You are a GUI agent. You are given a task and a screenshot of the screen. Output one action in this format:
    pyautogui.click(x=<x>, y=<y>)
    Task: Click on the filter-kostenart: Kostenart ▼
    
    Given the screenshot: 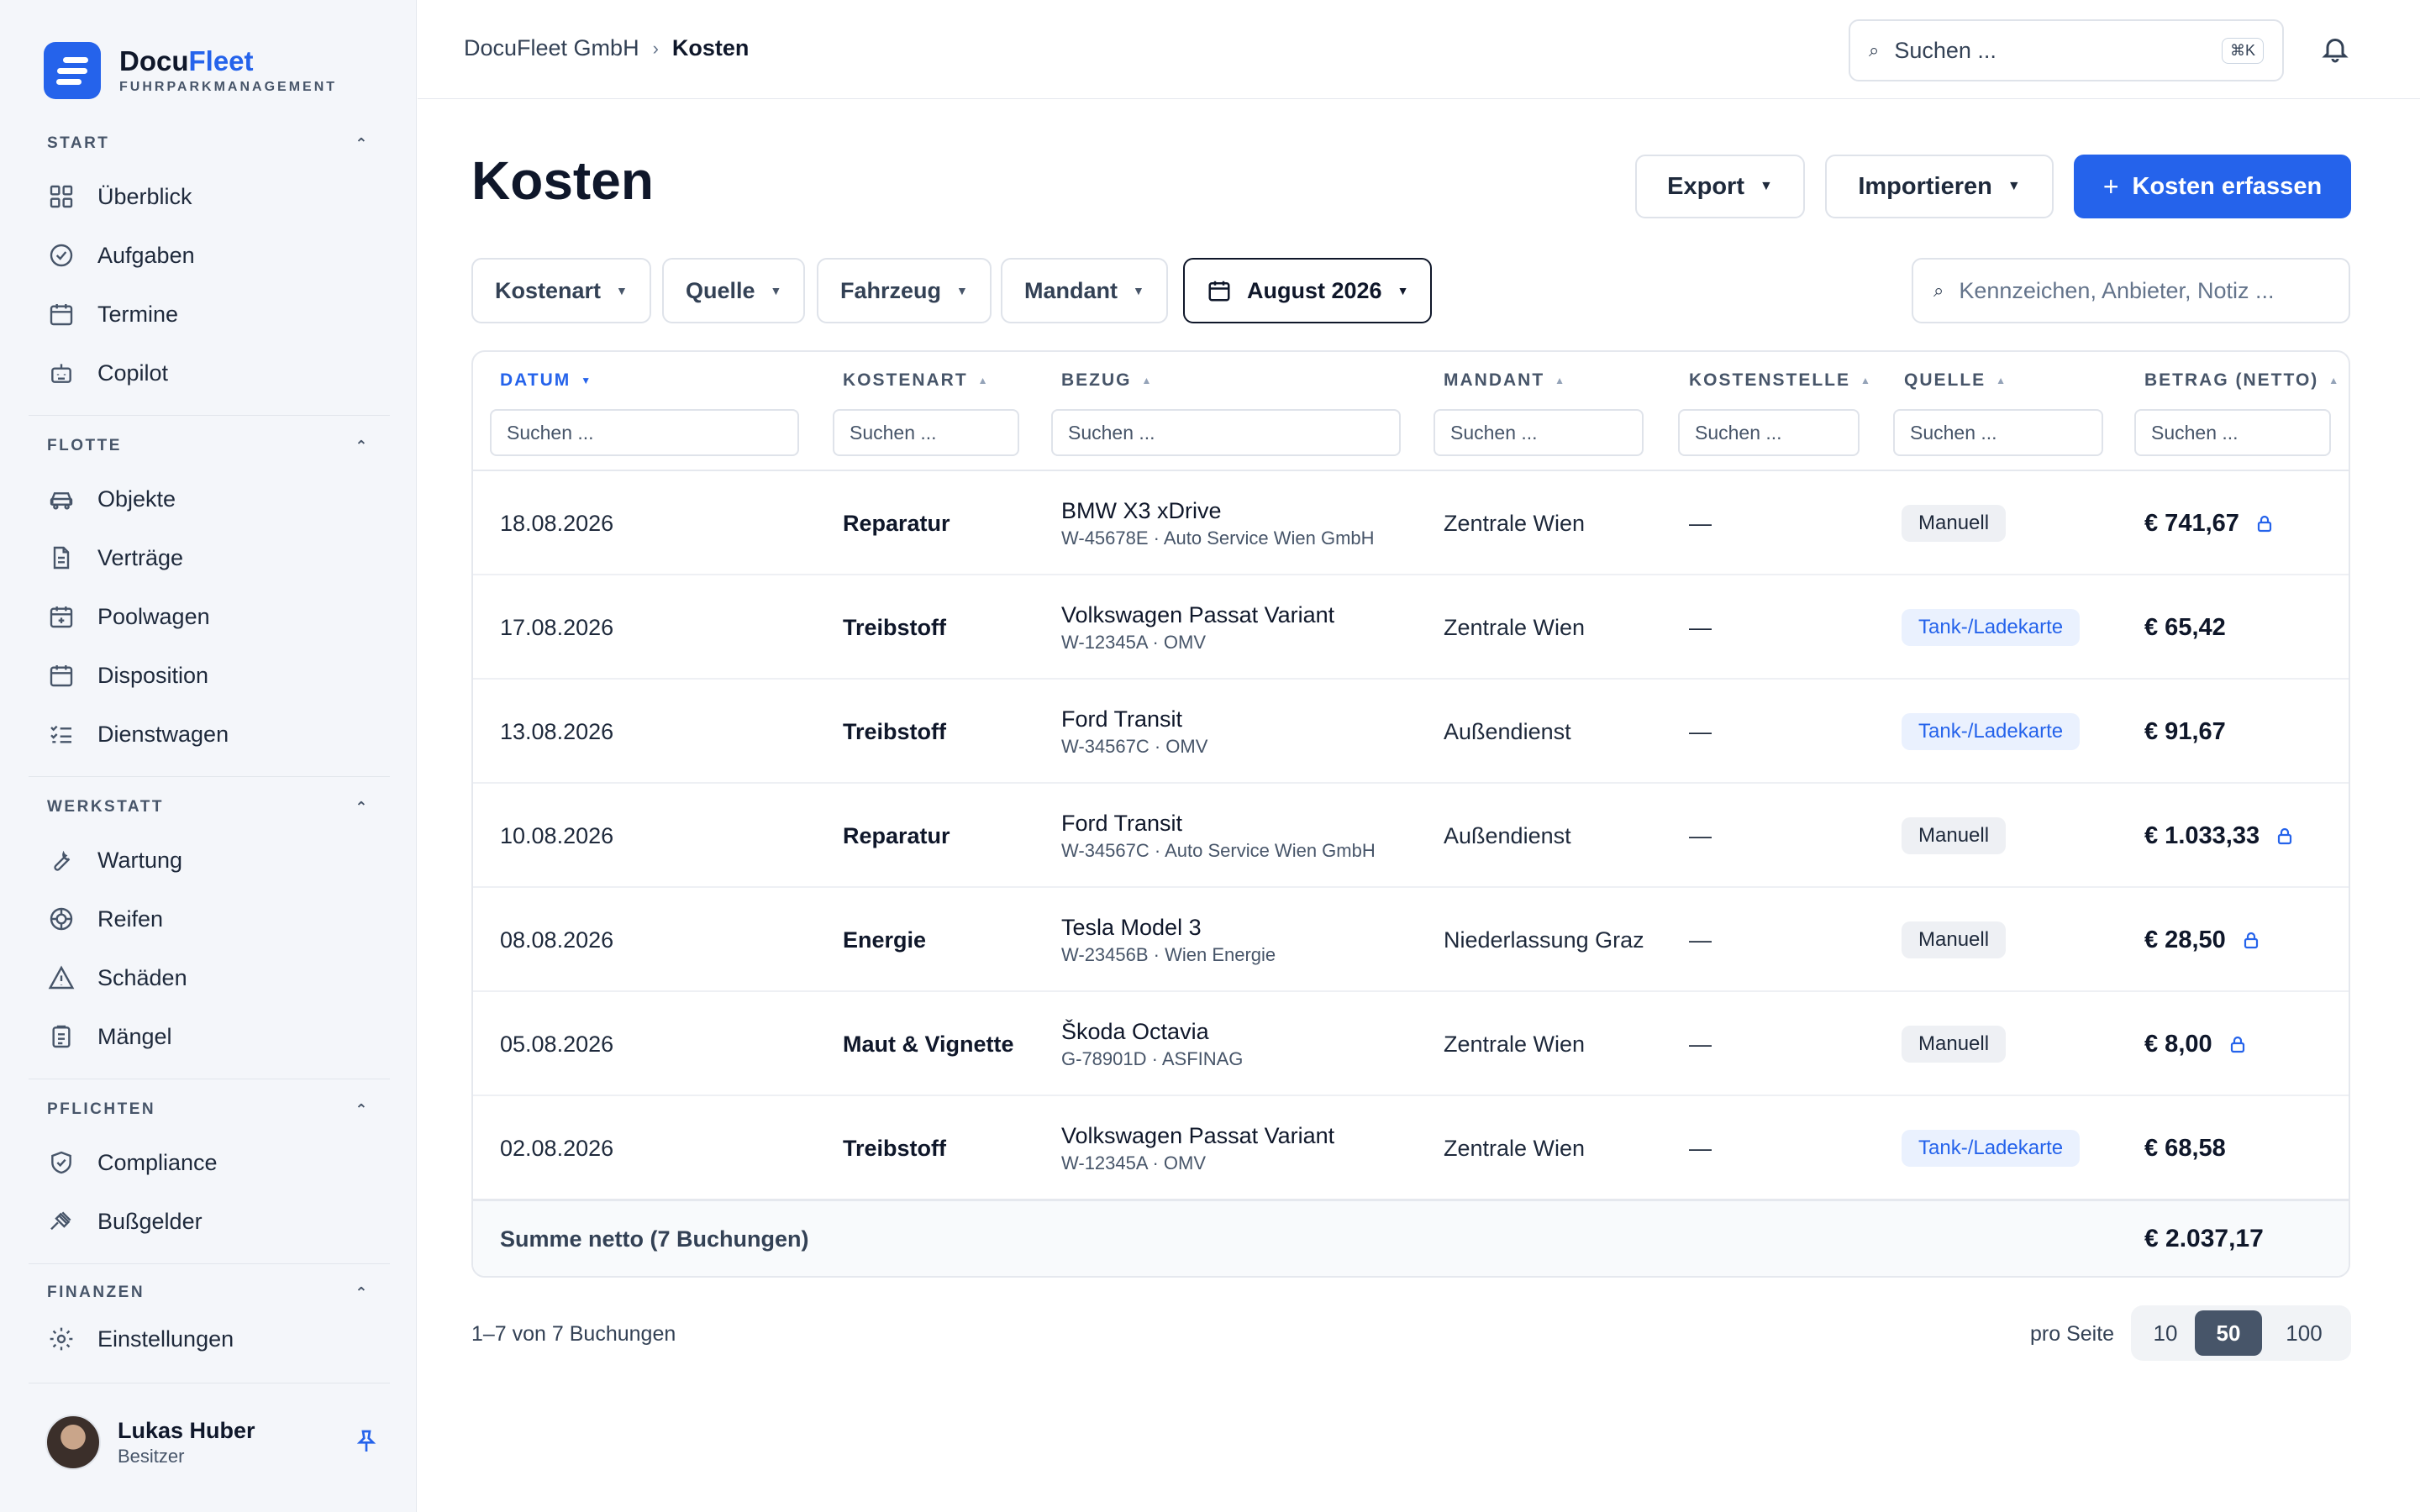 What is the action you would take?
    pyautogui.click(x=561, y=290)
    